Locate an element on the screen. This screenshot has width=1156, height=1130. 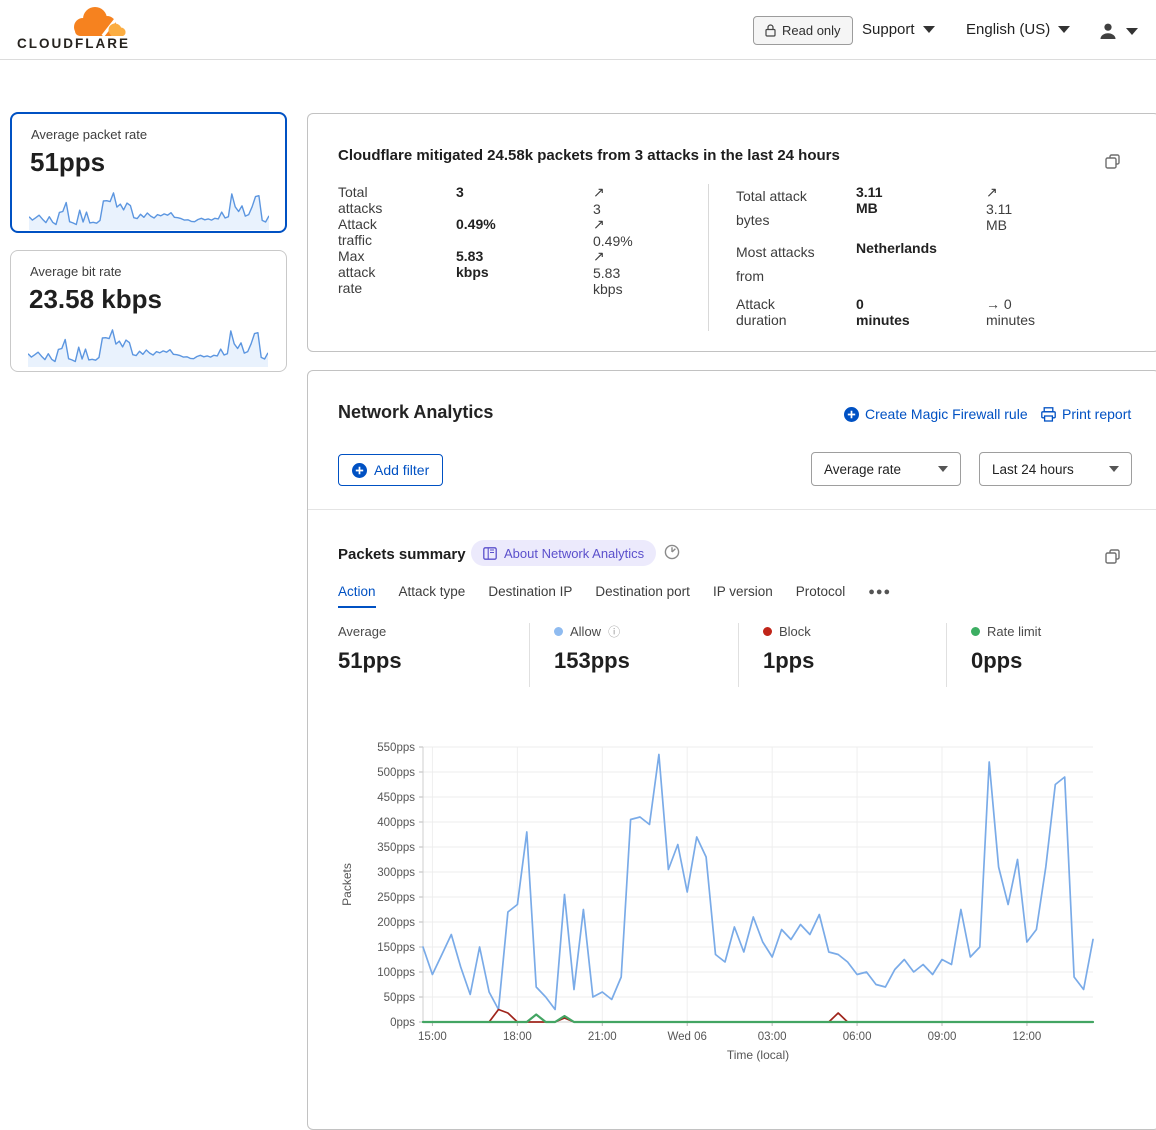
metric-label: Average packet rate is located at coordinates (89, 134).